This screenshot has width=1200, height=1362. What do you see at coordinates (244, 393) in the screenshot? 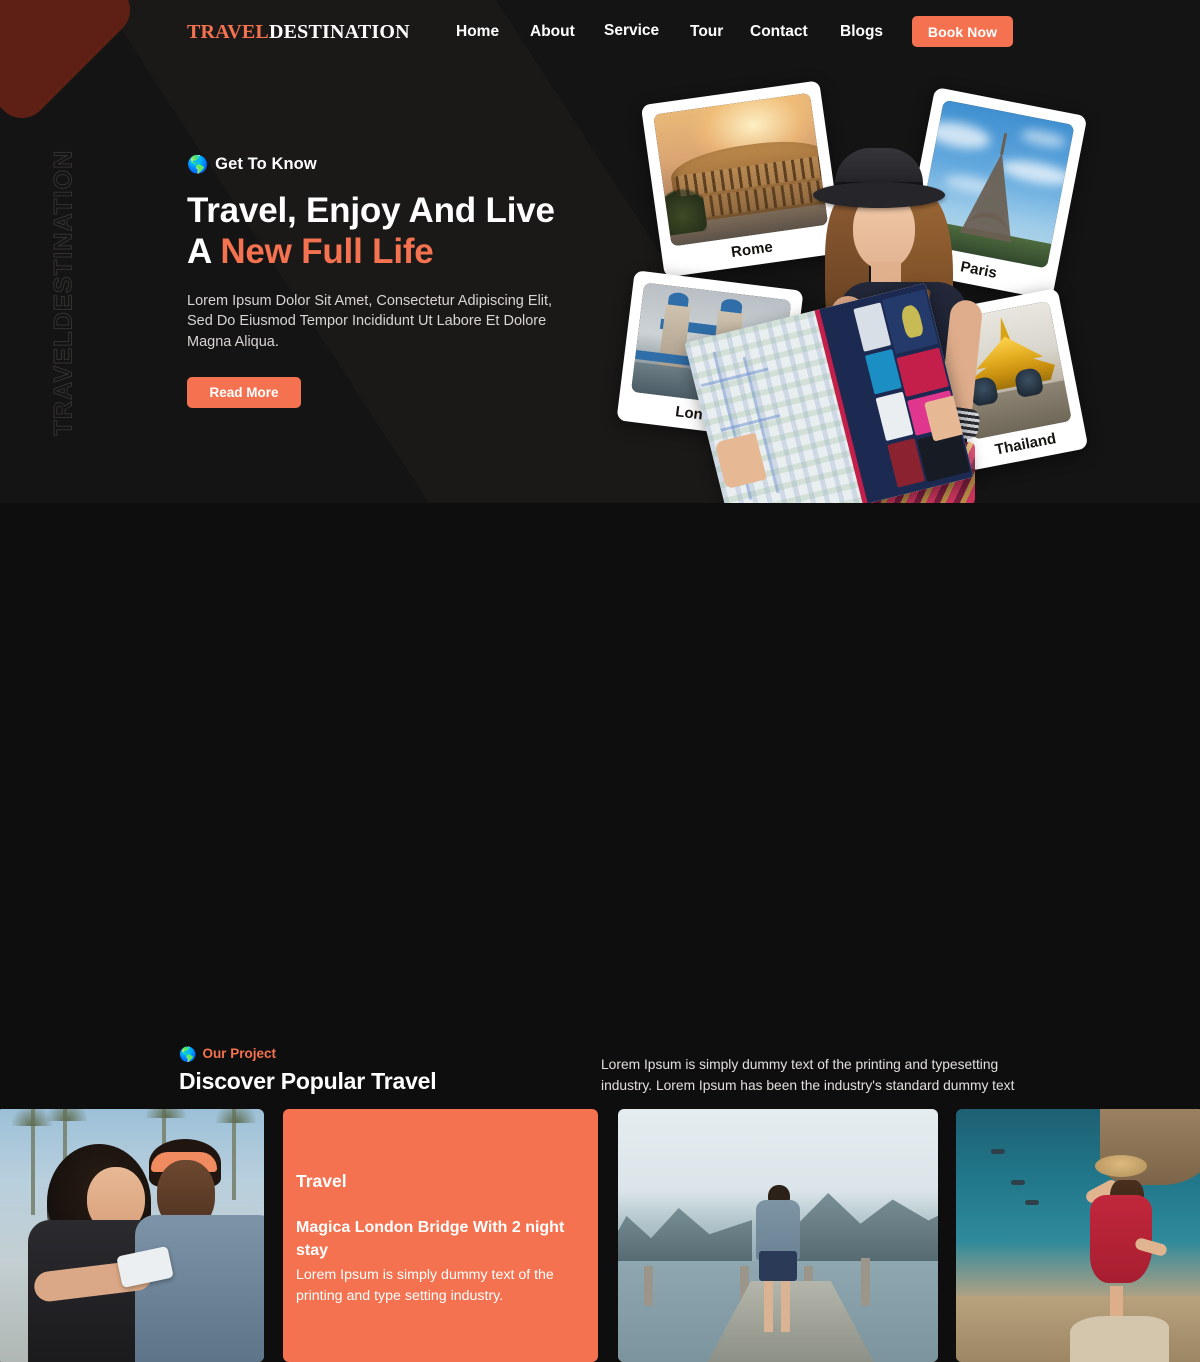
I see `read-more-button: Read More` at bounding box center [244, 393].